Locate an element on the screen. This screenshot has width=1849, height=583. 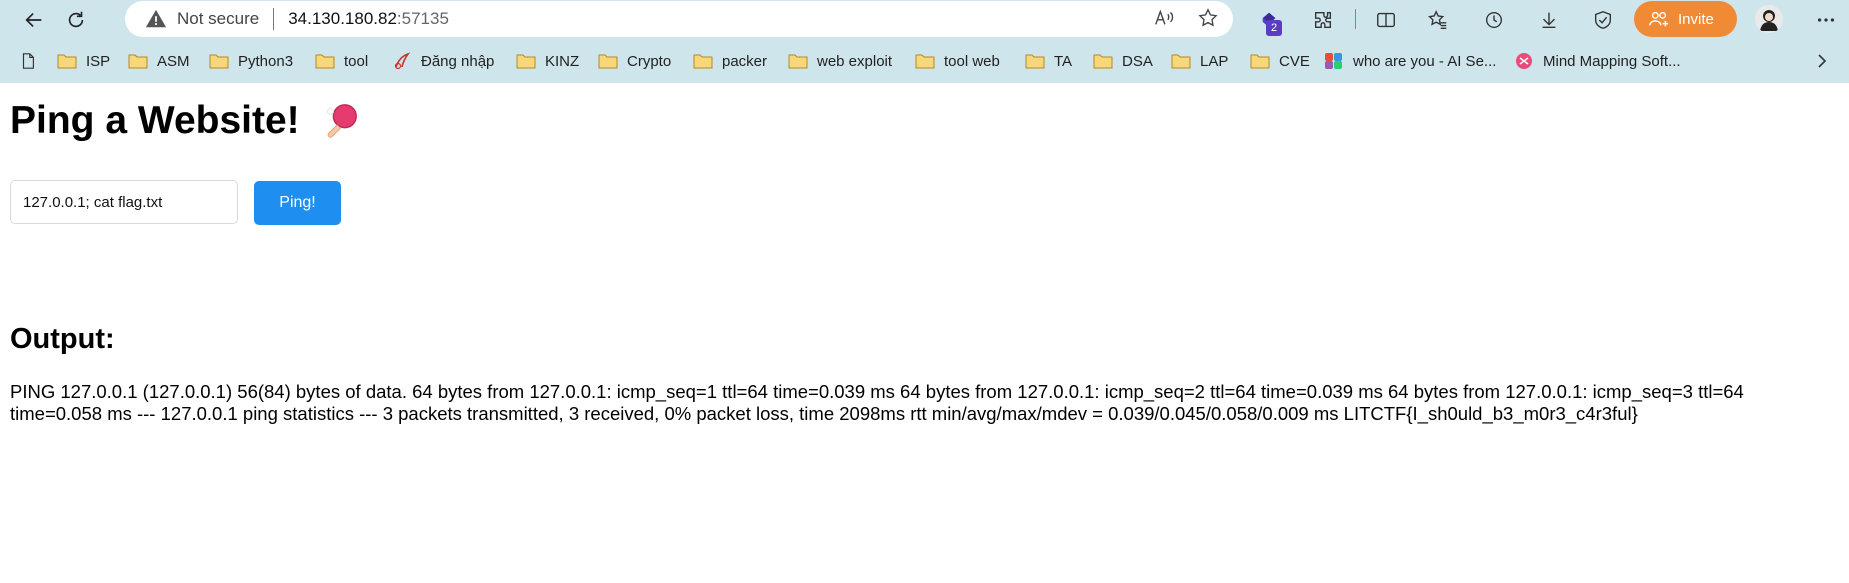
history-button is located at coordinates (1494, 20).